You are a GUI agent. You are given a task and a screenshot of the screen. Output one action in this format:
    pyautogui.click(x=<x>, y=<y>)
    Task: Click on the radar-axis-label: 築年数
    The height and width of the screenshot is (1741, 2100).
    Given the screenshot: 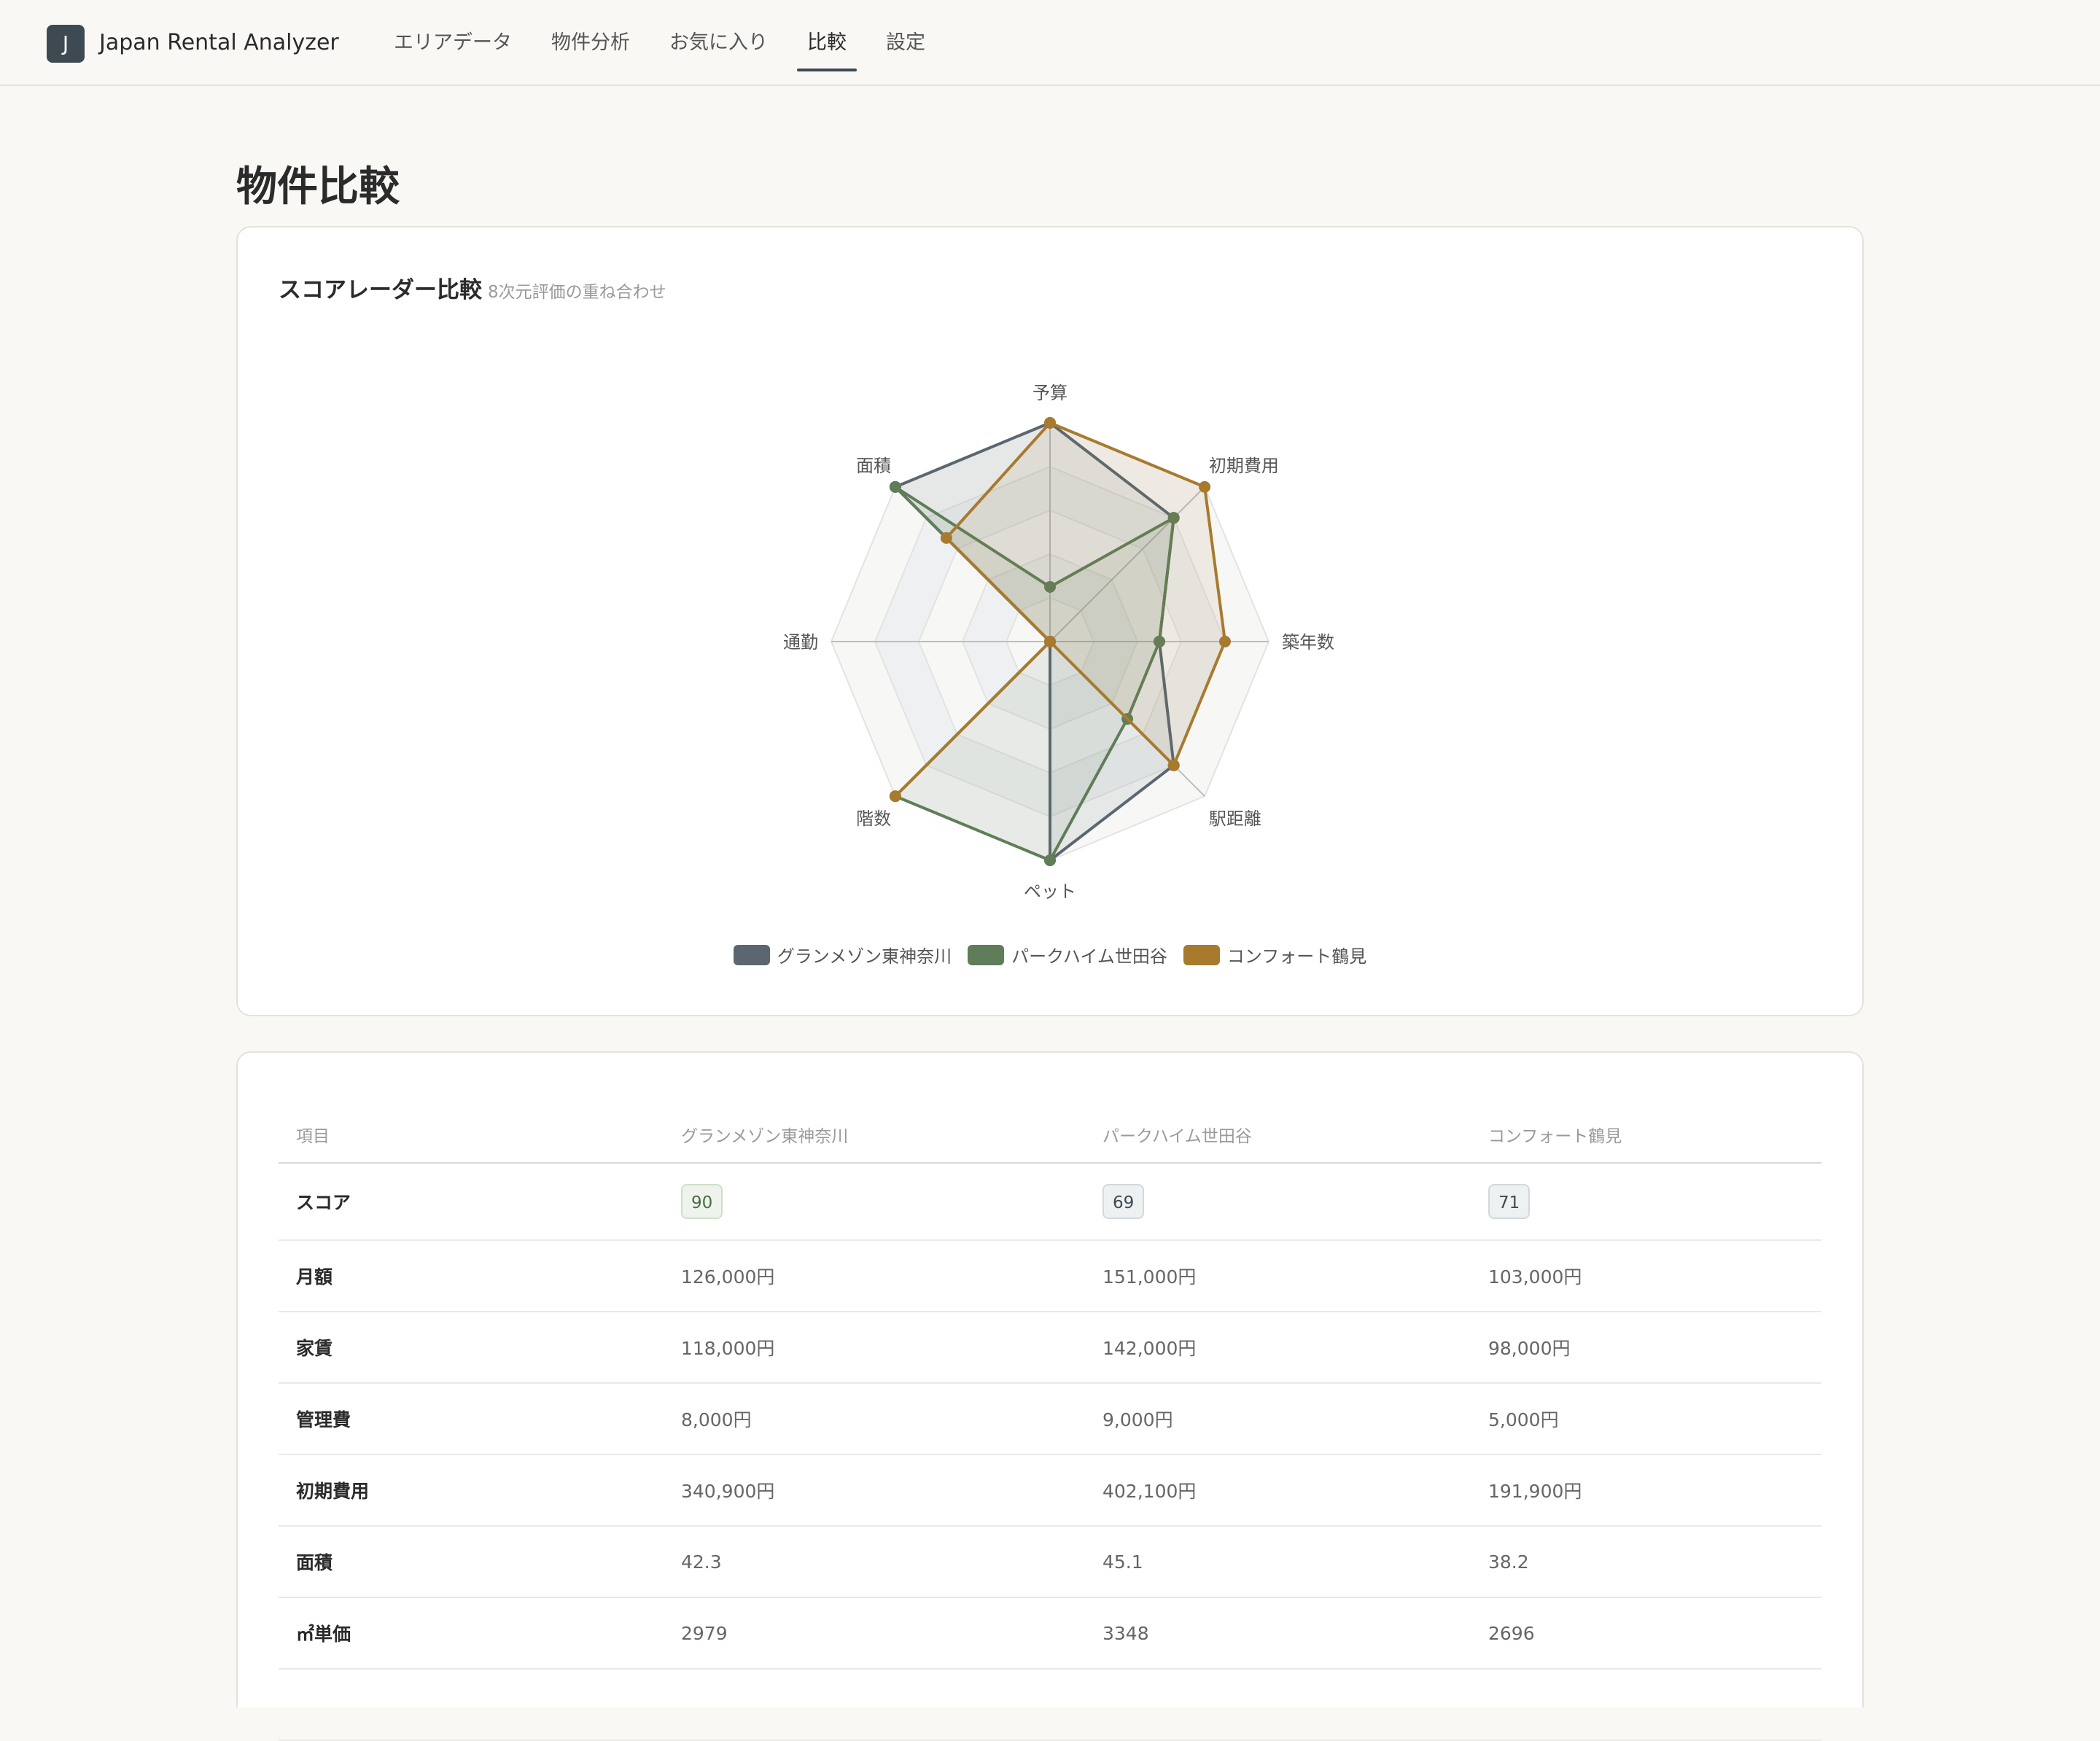 What is the action you would take?
    pyautogui.click(x=1308, y=642)
    